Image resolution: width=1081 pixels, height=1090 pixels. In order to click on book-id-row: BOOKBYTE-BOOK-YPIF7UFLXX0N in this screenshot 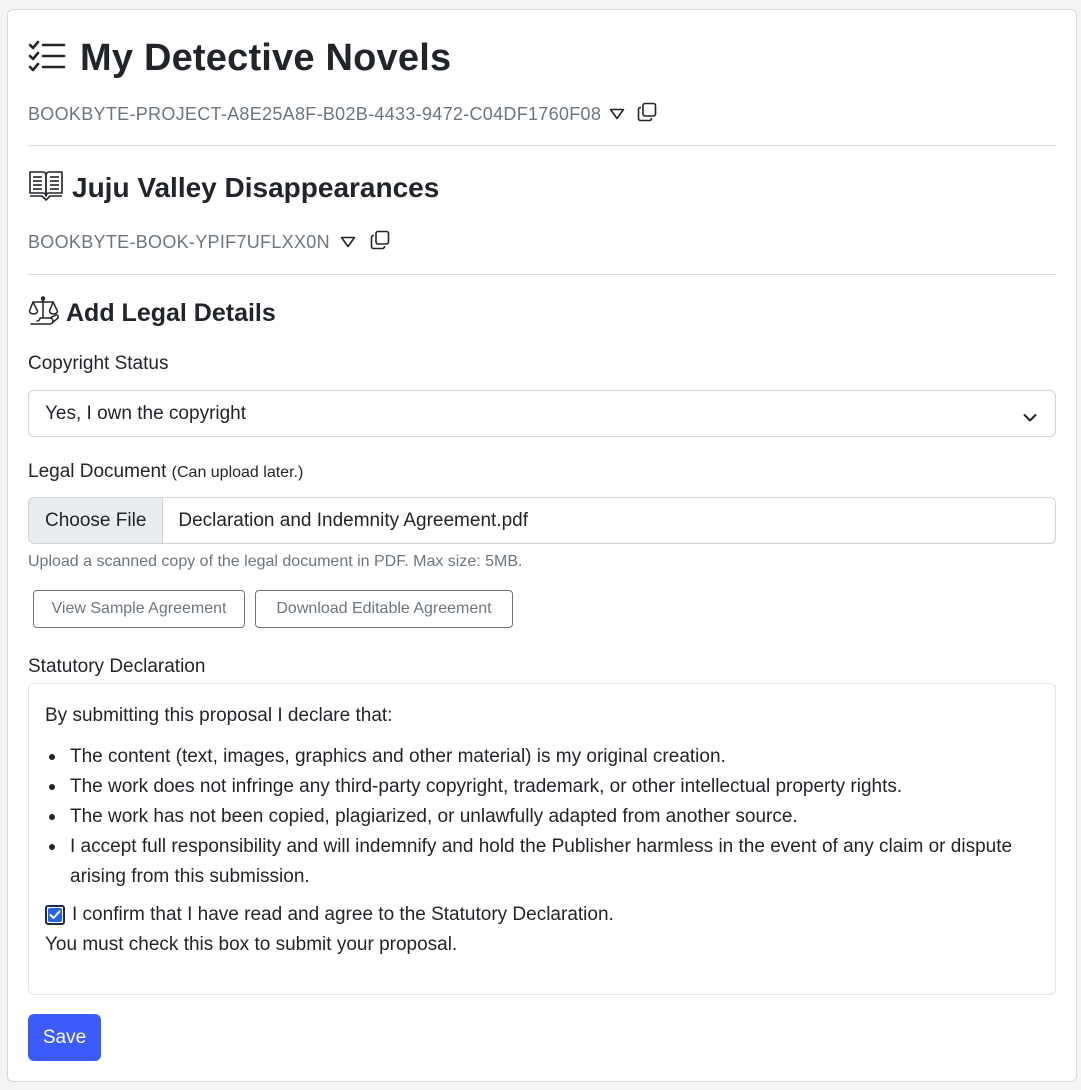, I will do `click(209, 242)`.